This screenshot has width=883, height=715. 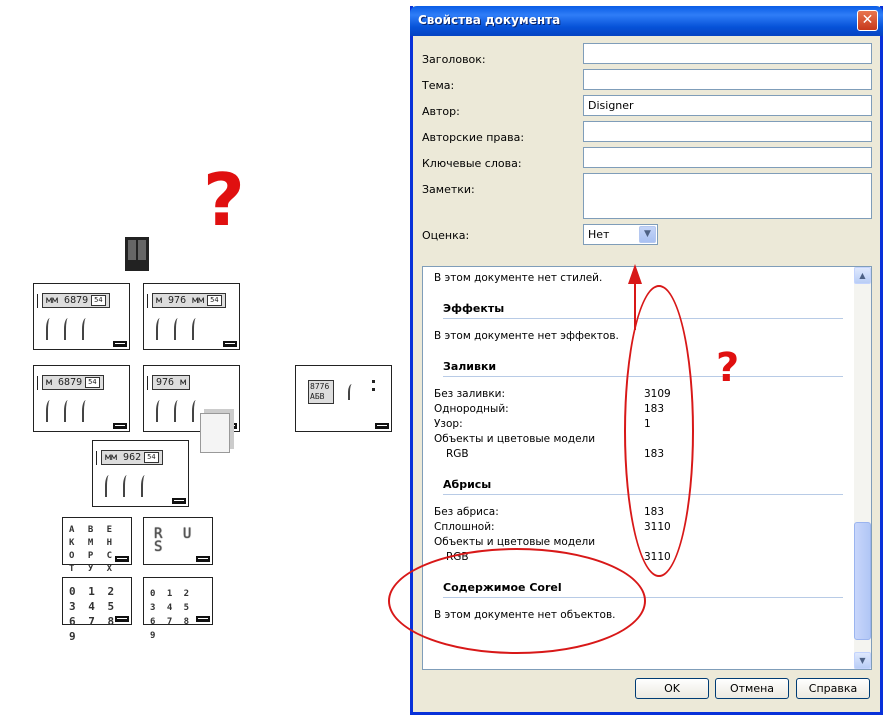 What do you see at coordinates (140, 473) in the screenshot?
I see `plate-card: мм 962 54` at bounding box center [140, 473].